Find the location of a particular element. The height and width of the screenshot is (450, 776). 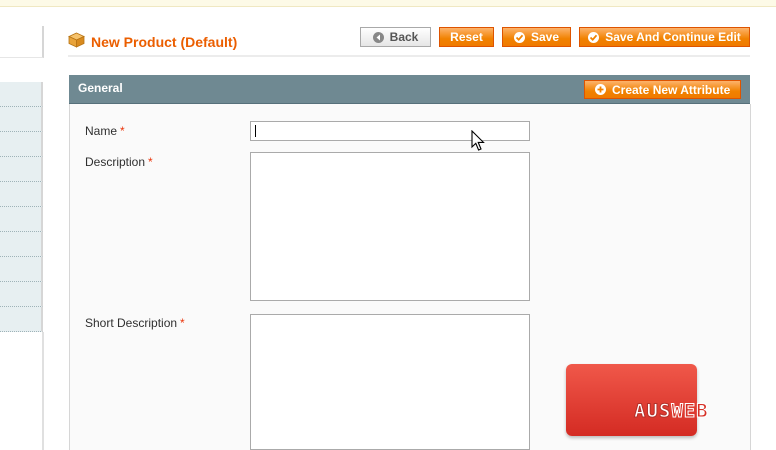

description-label: Description * is located at coordinates (119, 162).